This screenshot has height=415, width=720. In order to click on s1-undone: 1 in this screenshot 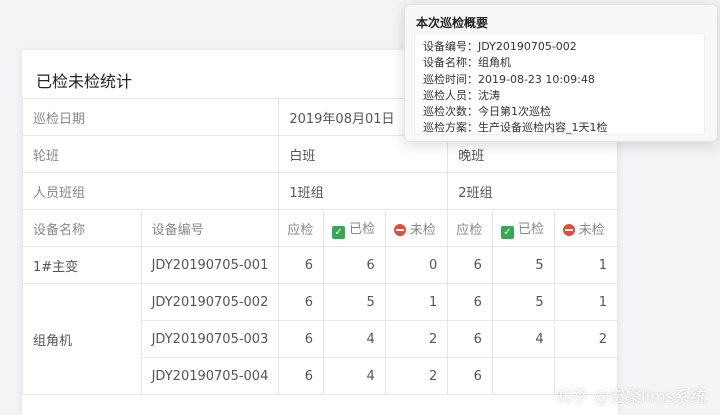, I will do `click(416, 302)`.